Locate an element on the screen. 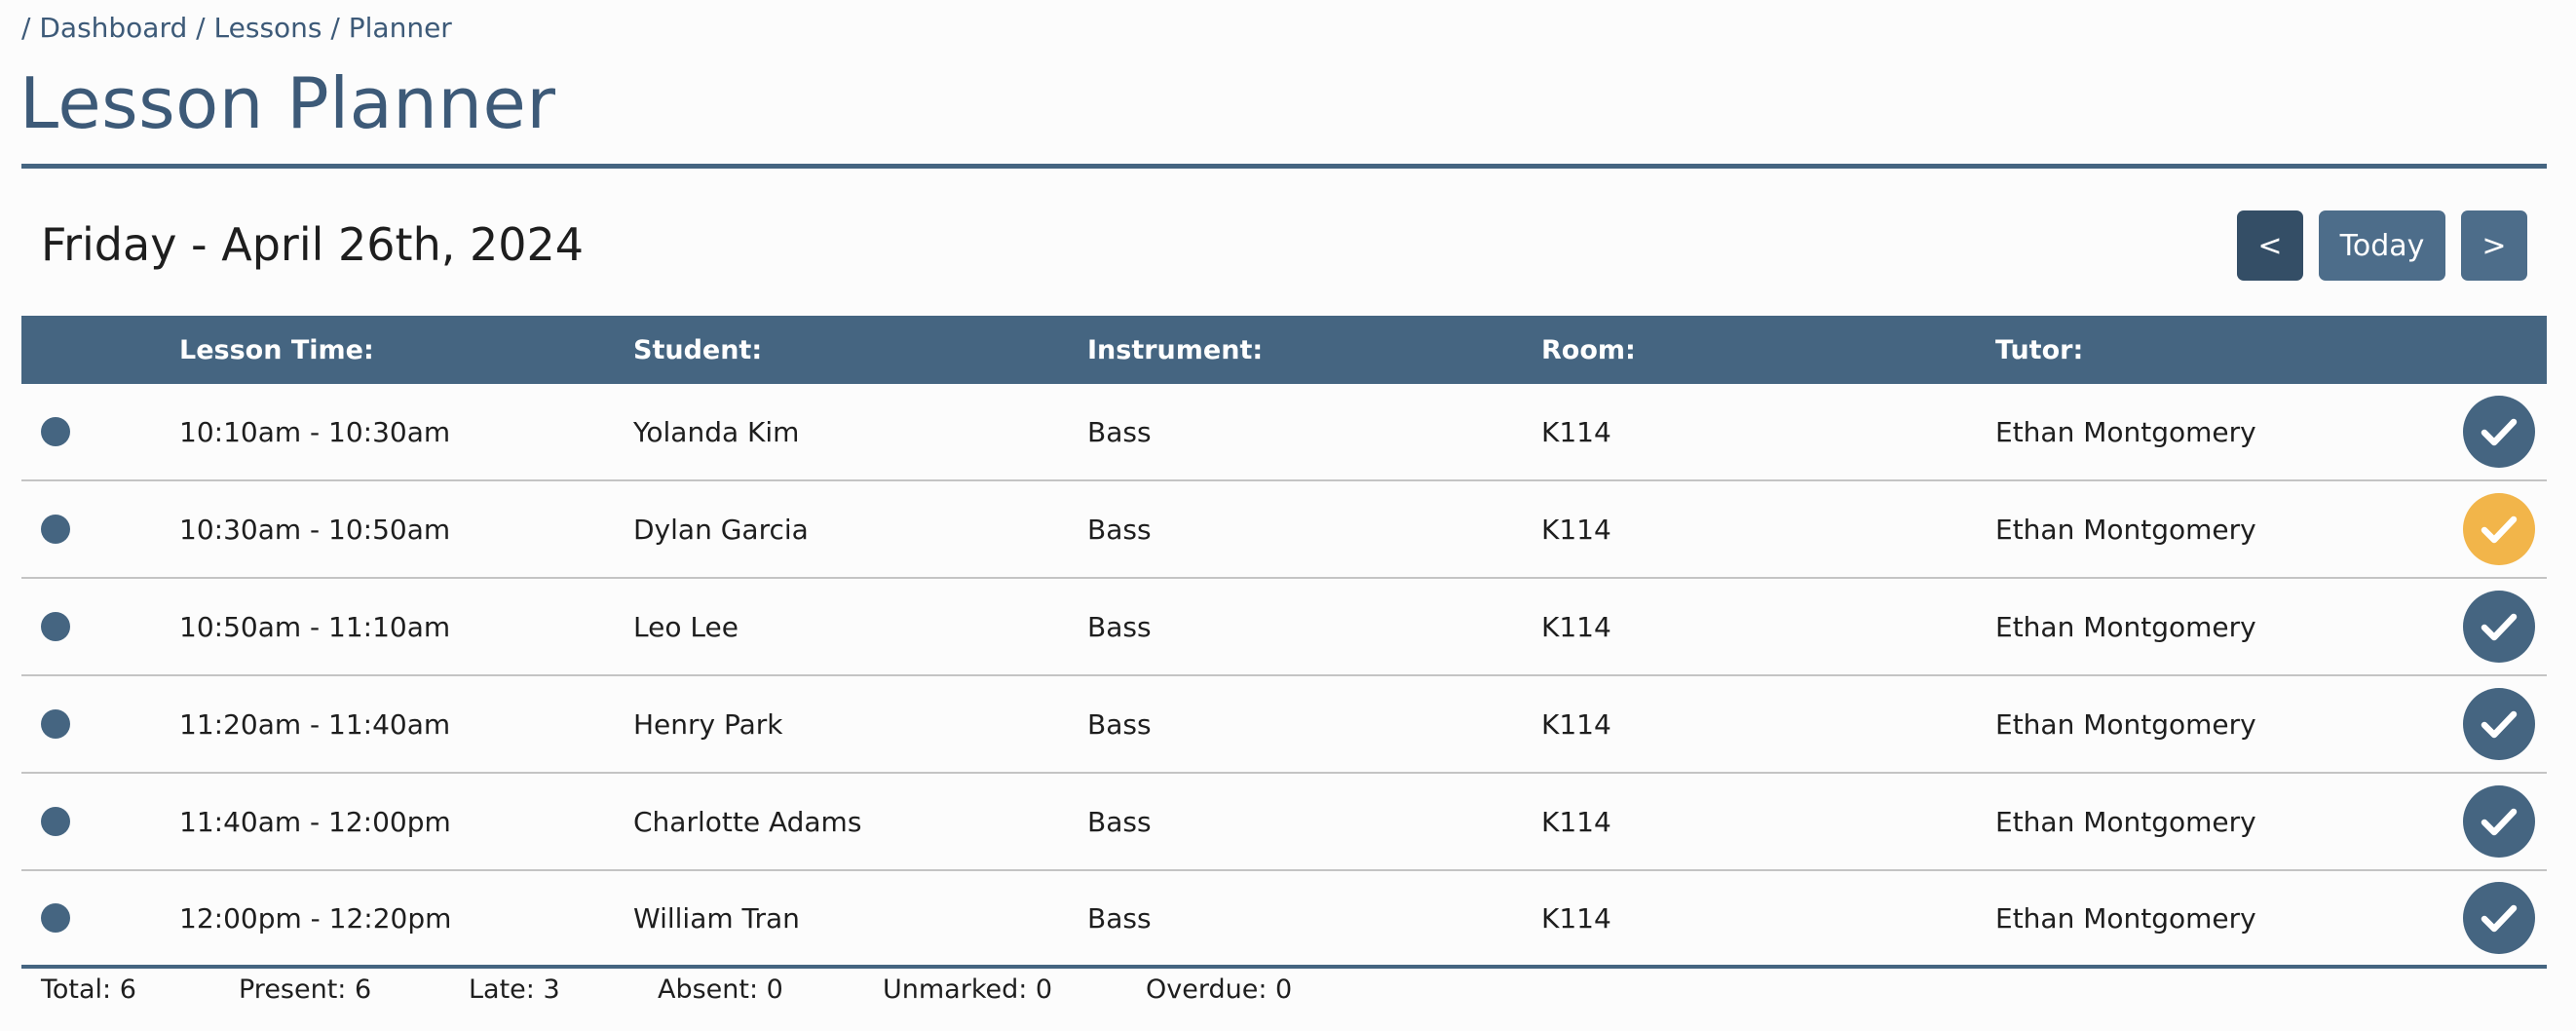 The width and height of the screenshot is (2576, 1031). today-button: Today is located at coordinates (2382, 245).